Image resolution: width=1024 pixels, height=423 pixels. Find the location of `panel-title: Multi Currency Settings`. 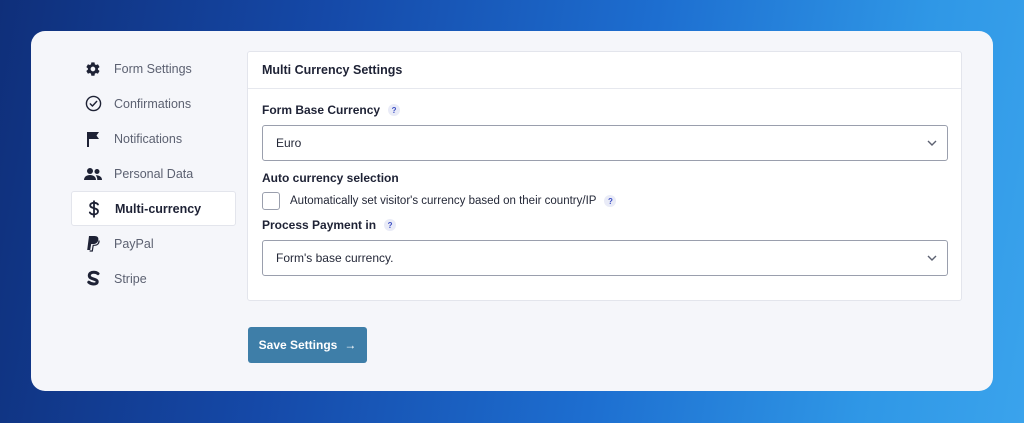

panel-title: Multi Currency Settings is located at coordinates (604, 70).